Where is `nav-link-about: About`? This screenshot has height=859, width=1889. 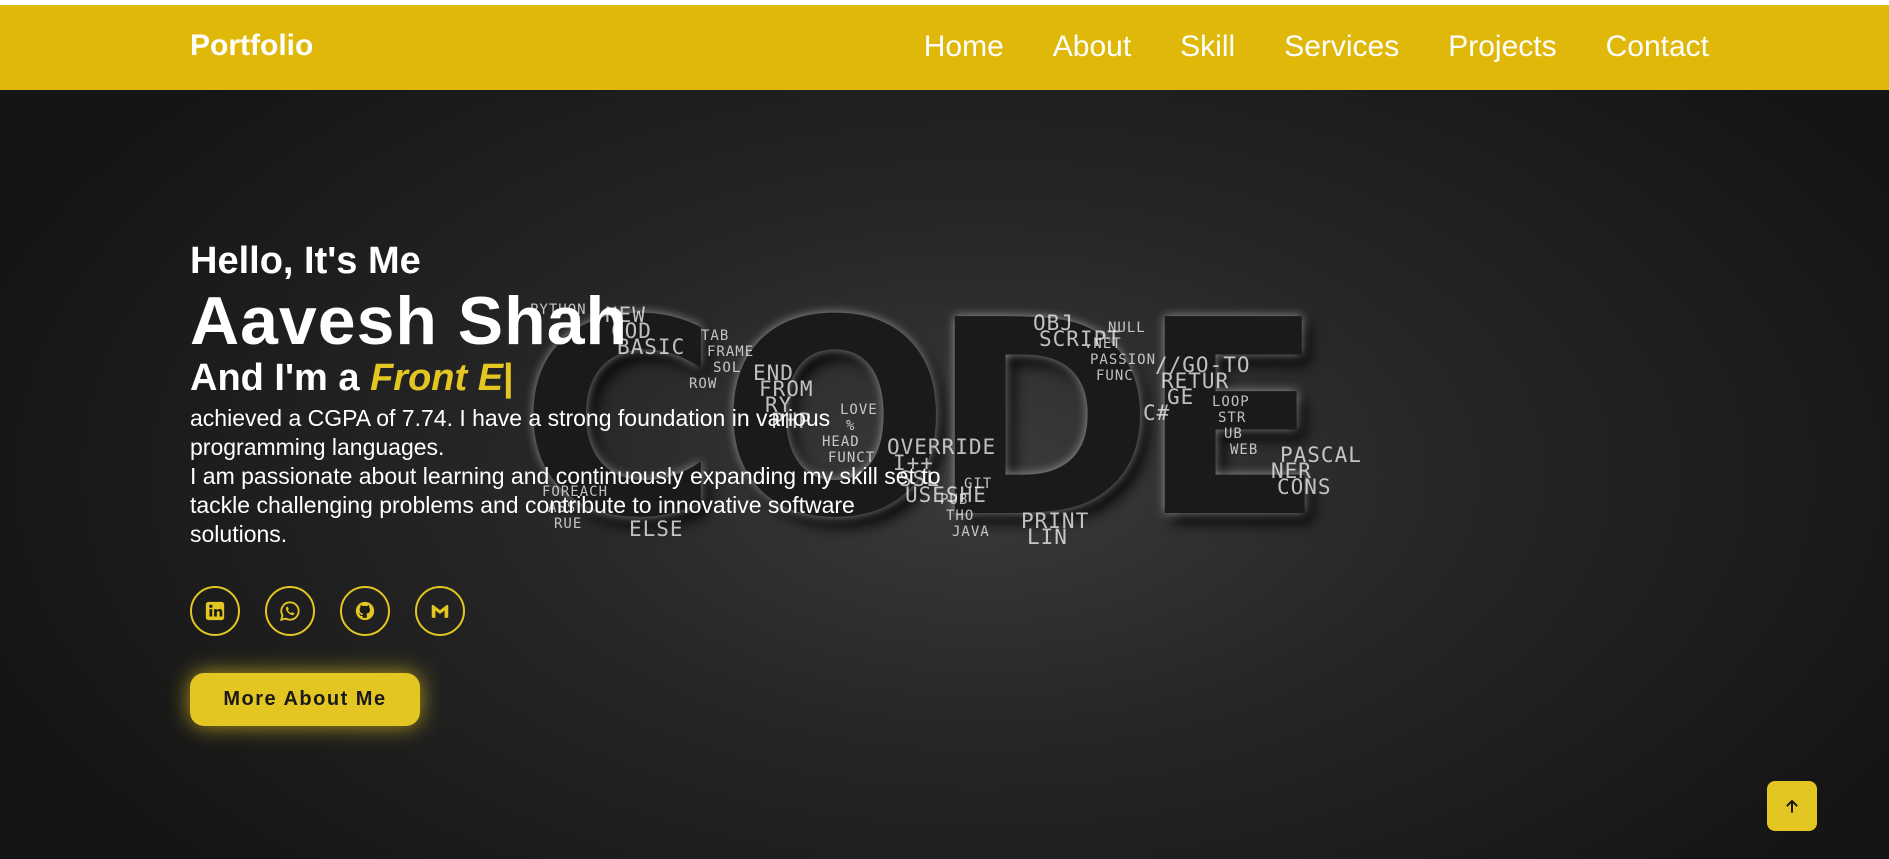 nav-link-about: About is located at coordinates (1092, 47).